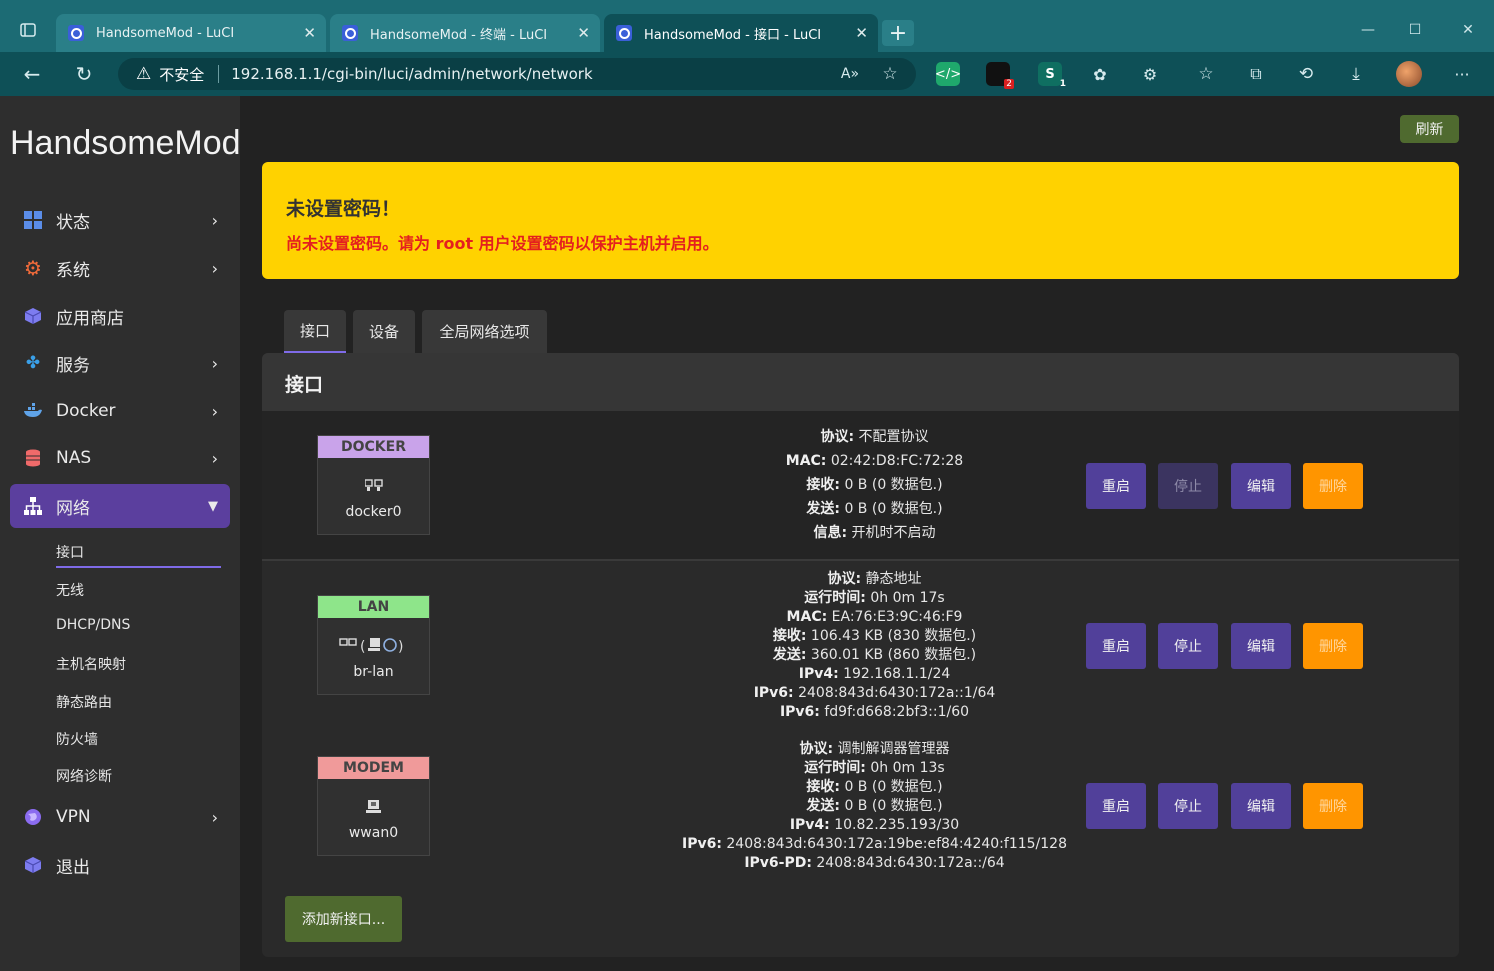 The image size is (1494, 971). What do you see at coordinates (33, 220) in the screenshot?
I see `dashboard-icon` at bounding box center [33, 220].